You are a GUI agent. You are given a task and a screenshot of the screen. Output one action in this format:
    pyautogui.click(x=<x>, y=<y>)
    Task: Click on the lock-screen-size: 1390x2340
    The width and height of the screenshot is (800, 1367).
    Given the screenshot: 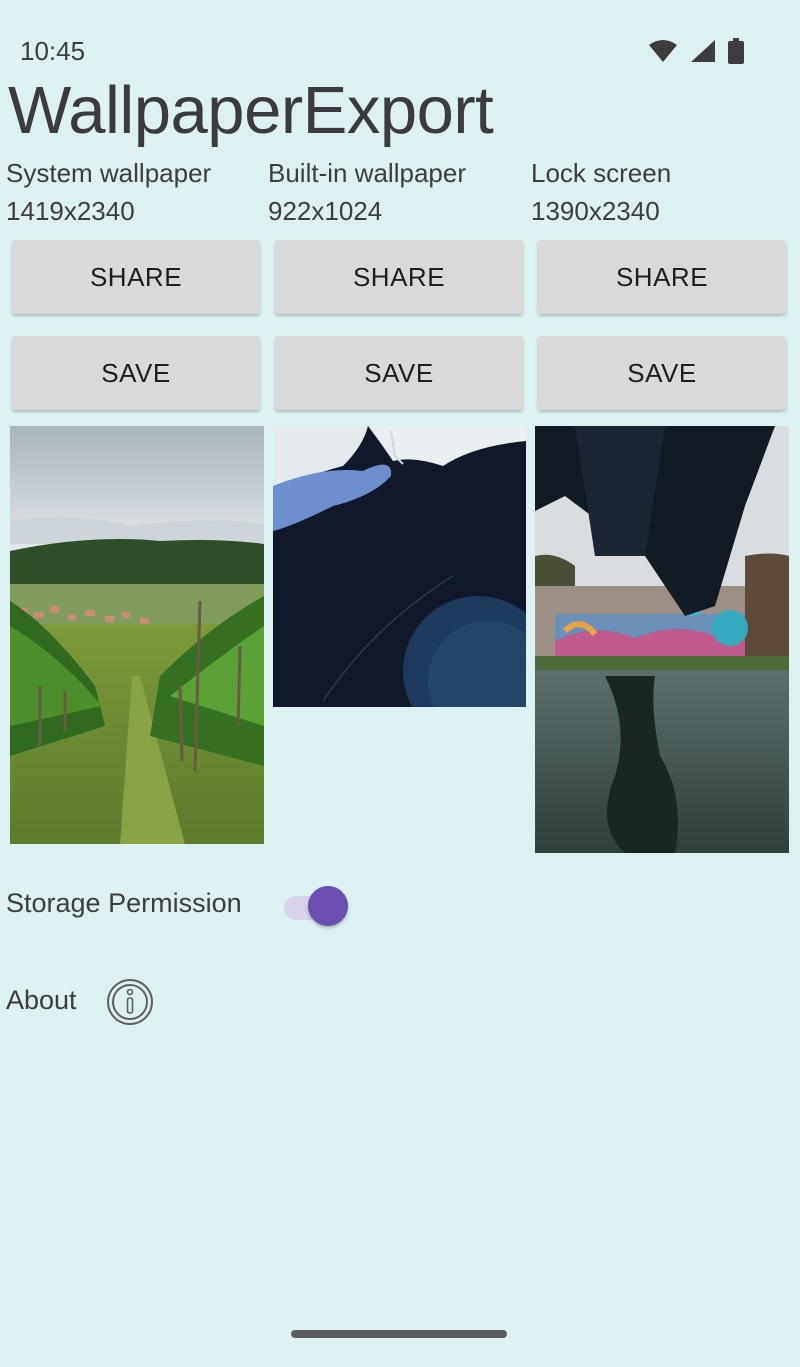 What is the action you would take?
    pyautogui.click(x=595, y=211)
    